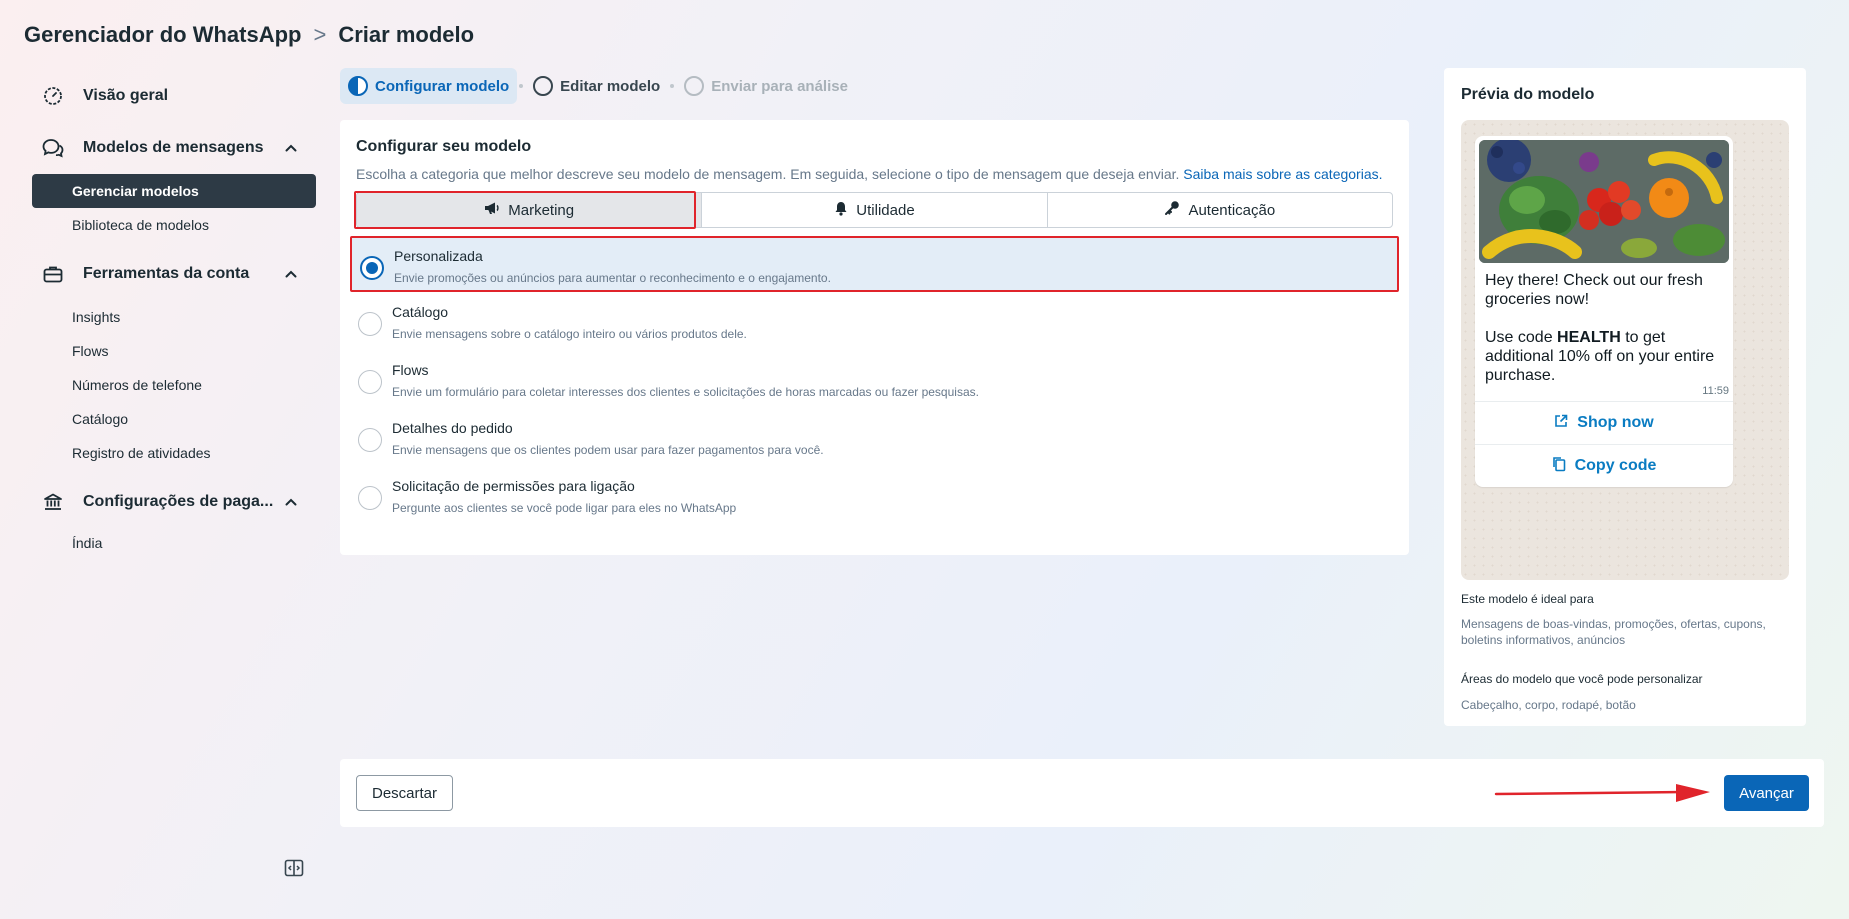  Describe the element at coordinates (90, 351) in the screenshot. I see `sidebar-item-label: Flows` at that location.